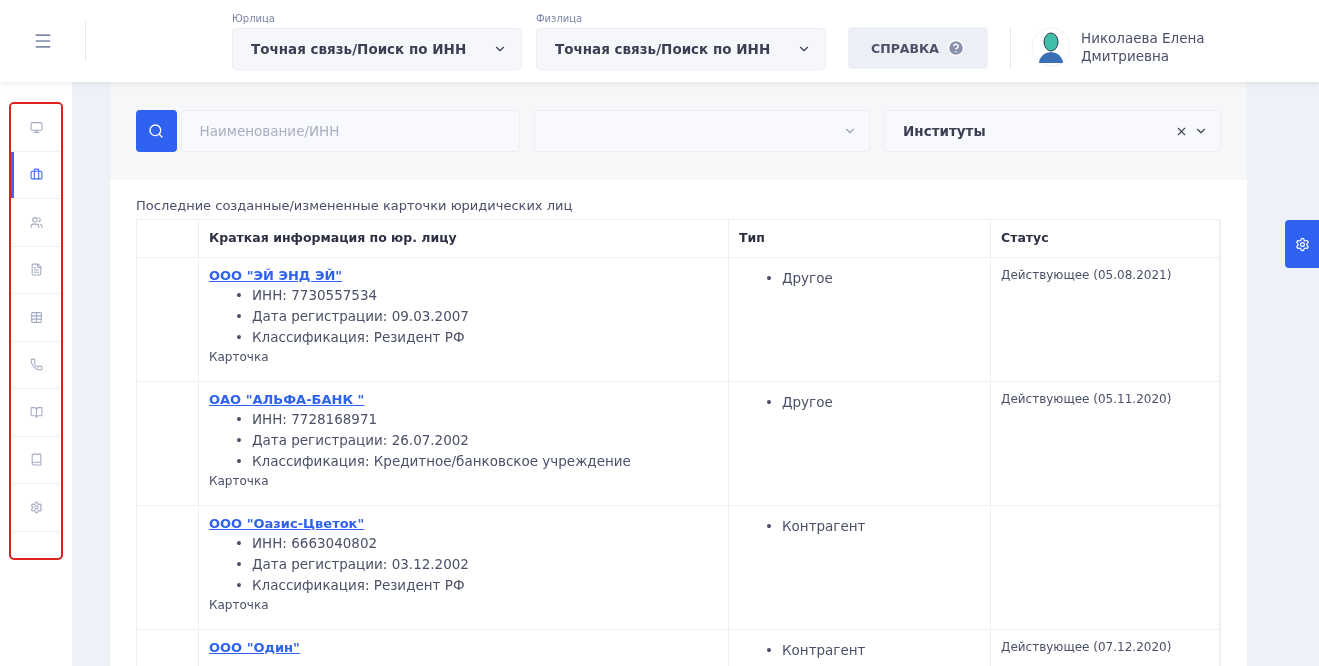 This screenshot has width=1319, height=666. I want to click on monitor-icon, so click(36, 127).